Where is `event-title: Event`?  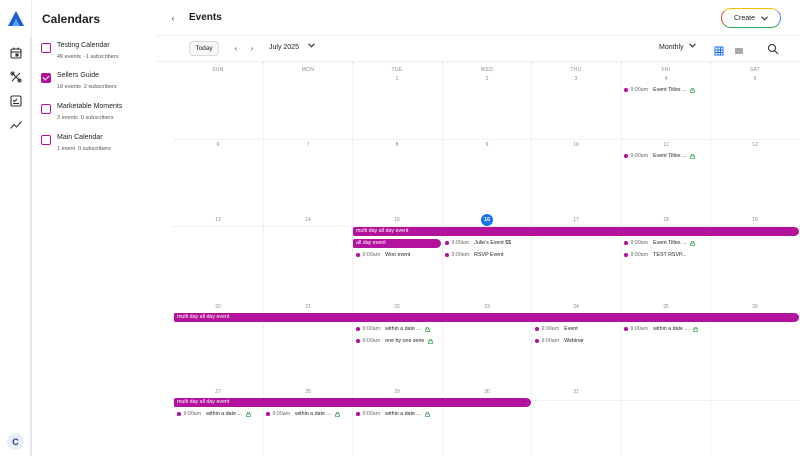
event-title: Event is located at coordinates (571, 329).